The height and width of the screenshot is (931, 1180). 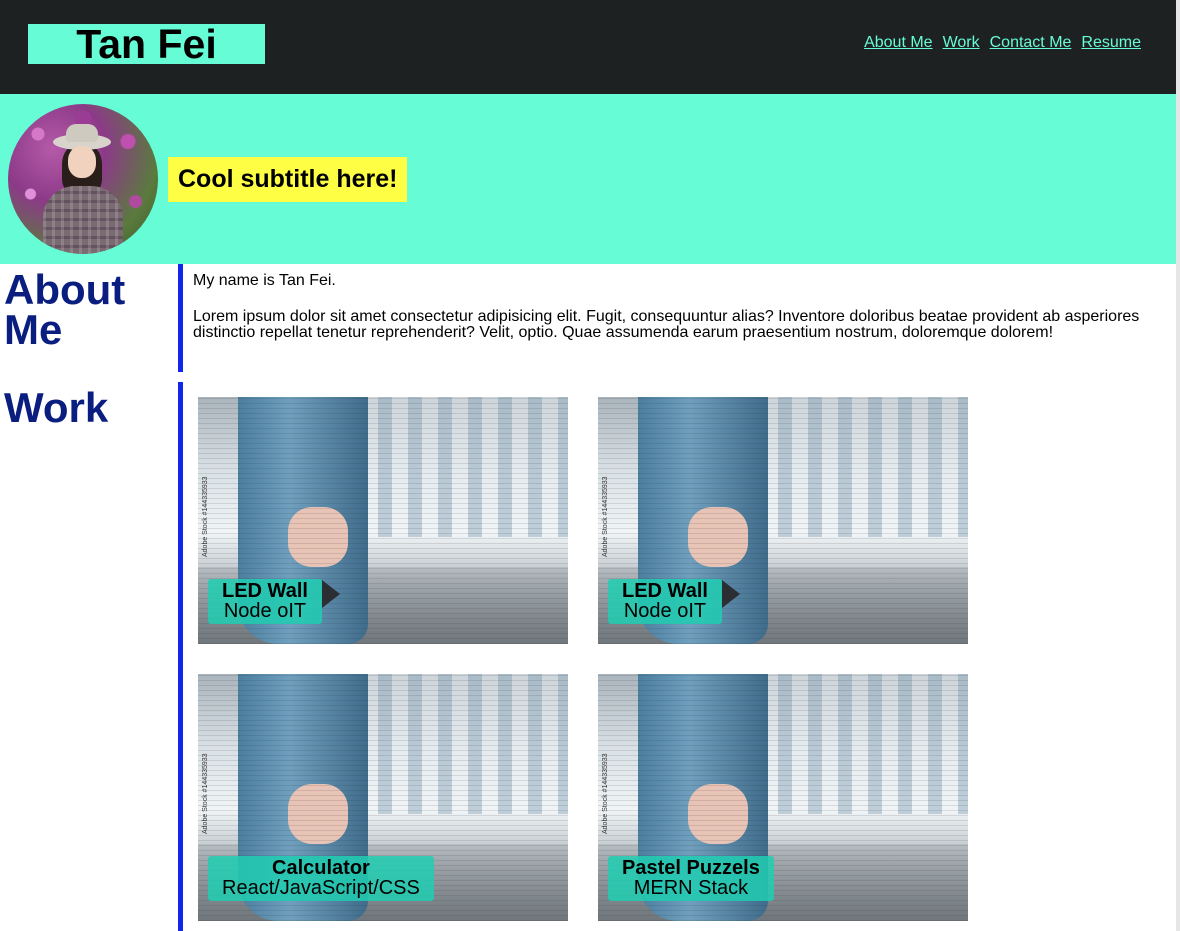 What do you see at coordinates (146, 44) in the screenshot?
I see `site-brand: Tan Fei` at bounding box center [146, 44].